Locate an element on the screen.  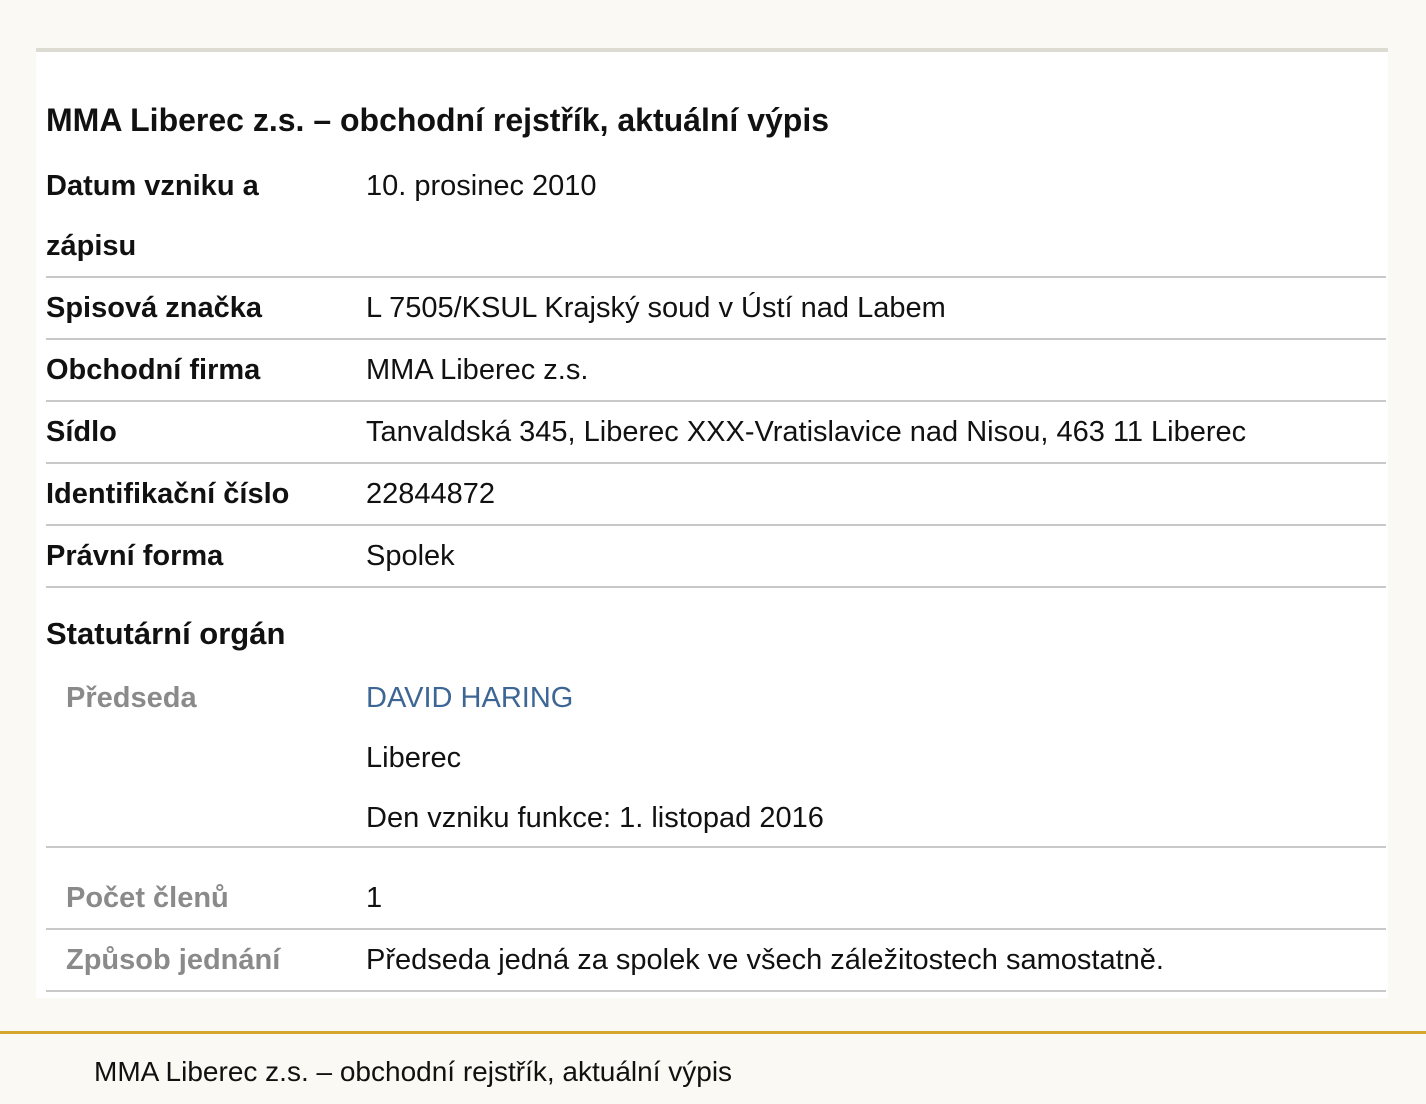
row-legal-form: Právní forma Spolek is located at coordinates (716, 557).